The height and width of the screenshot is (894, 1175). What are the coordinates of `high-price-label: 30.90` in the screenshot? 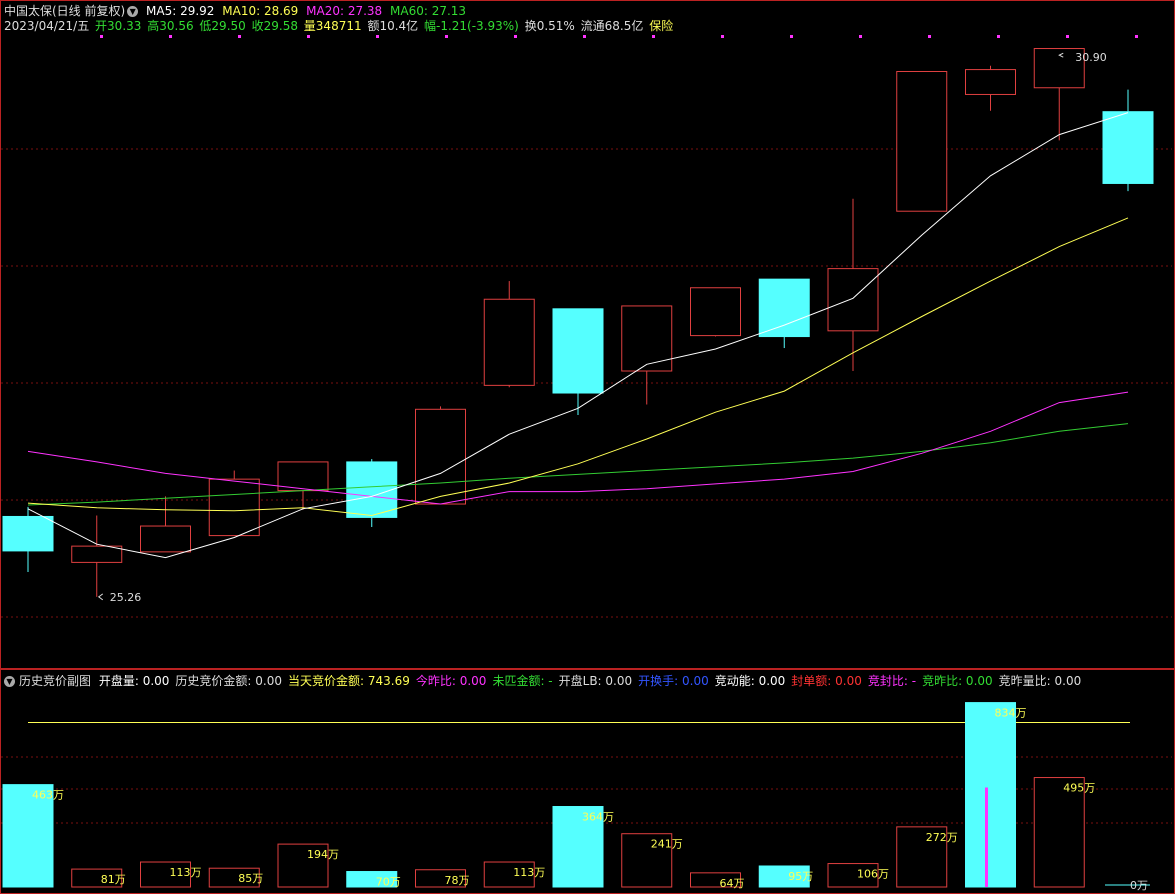 It's located at (1091, 57).